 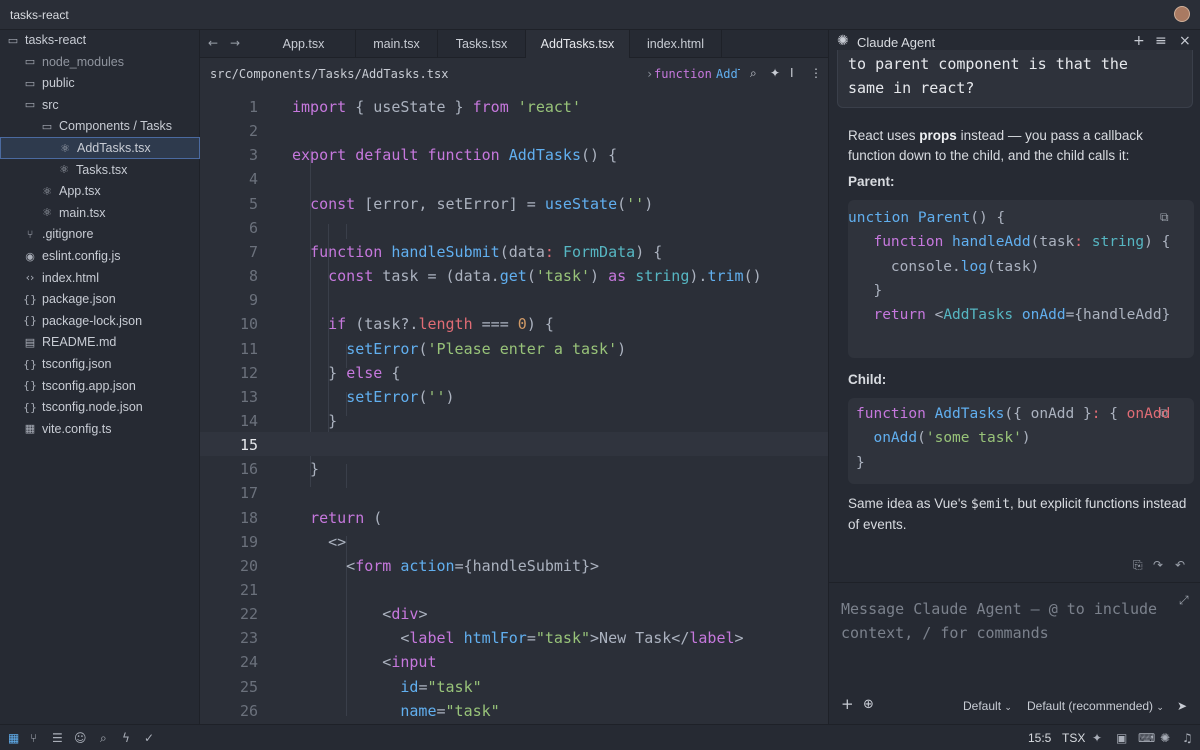 I want to click on more-icon: ⋮, so click(x=816, y=73).